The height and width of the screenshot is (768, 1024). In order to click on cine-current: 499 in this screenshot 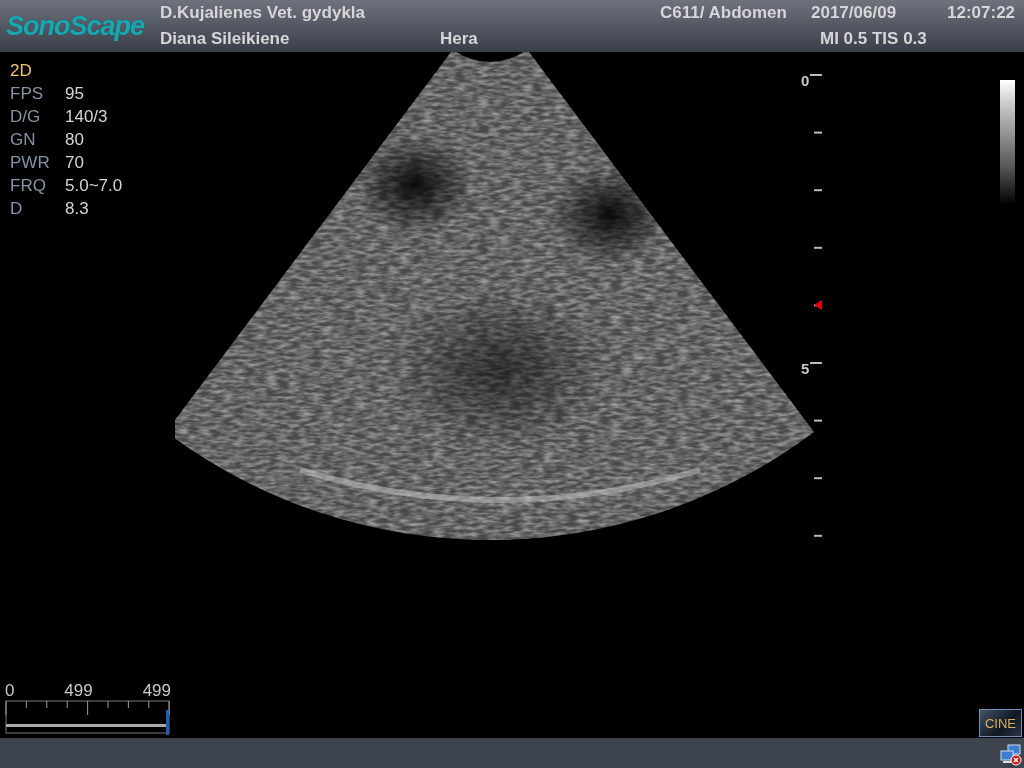, I will do `click(78, 690)`.